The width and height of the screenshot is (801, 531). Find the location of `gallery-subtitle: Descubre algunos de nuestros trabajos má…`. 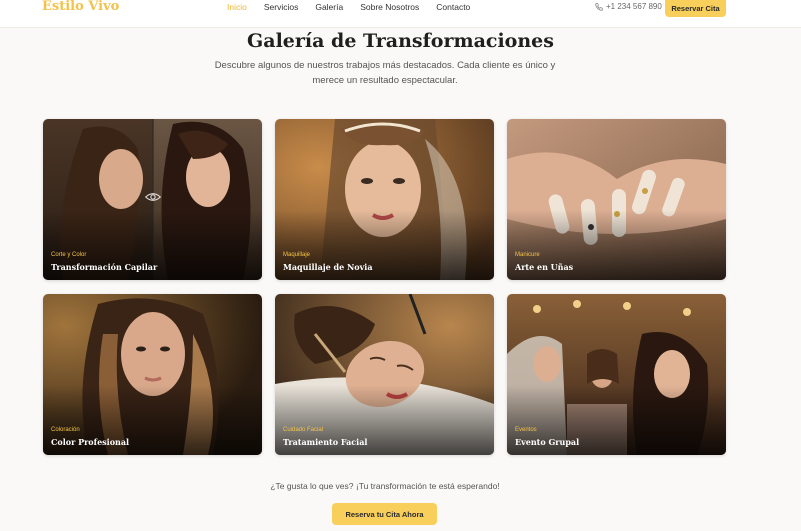

gallery-subtitle: Descubre algunos de nuestros trabajos má… is located at coordinates (385, 73).